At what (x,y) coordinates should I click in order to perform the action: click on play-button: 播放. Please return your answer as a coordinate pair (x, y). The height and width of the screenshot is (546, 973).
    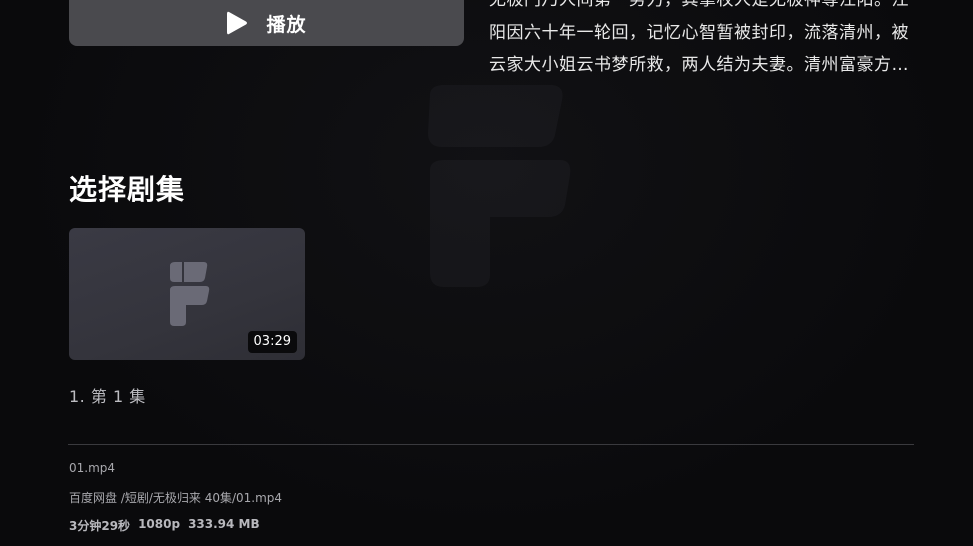
    Looking at the image, I should click on (266, 23).